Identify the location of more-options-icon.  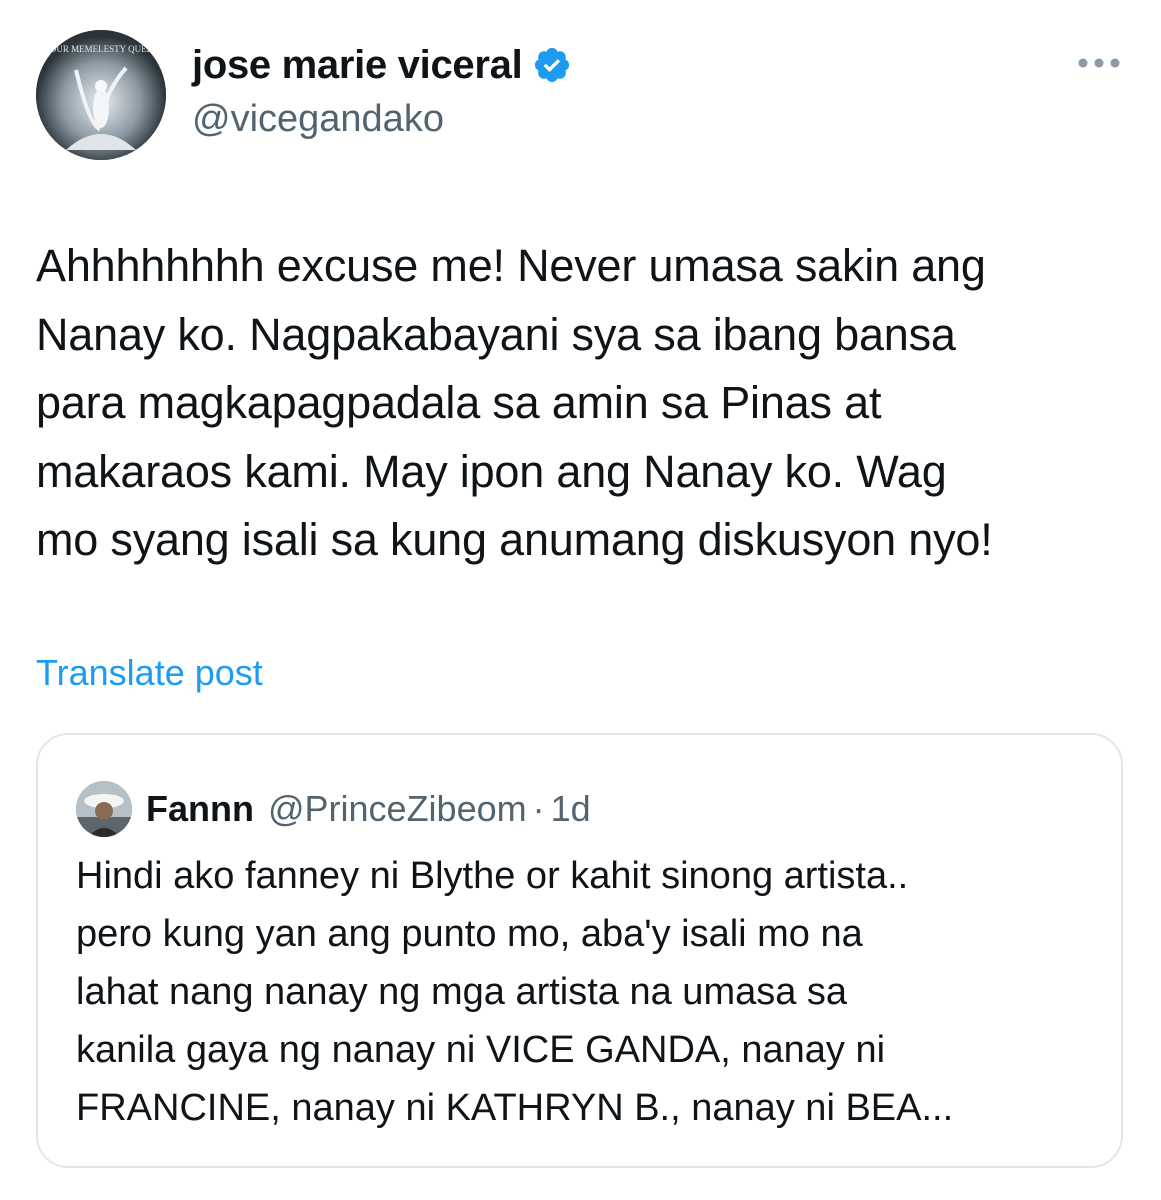
(1099, 63).